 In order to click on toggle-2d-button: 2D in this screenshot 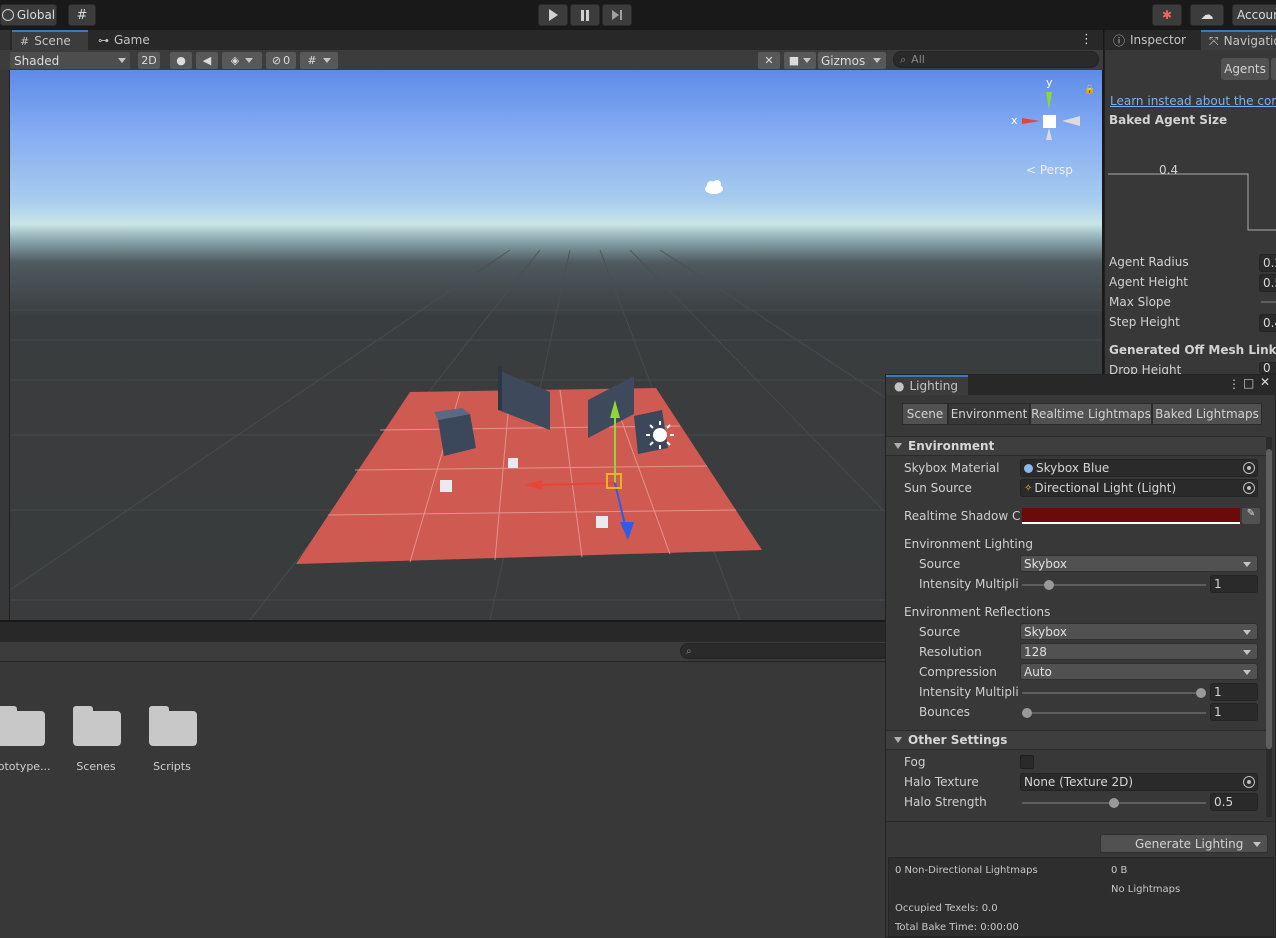, I will do `click(149, 60)`.